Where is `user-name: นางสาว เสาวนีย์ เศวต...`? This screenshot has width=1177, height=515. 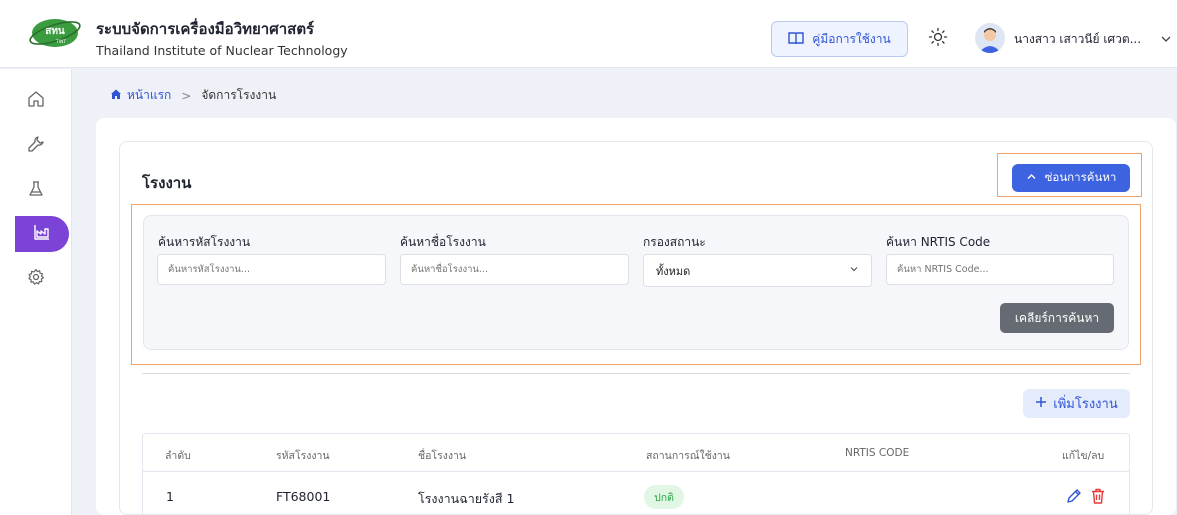
user-name: นางสาว เสาวนีย์ เศวต... is located at coordinates (1077, 39).